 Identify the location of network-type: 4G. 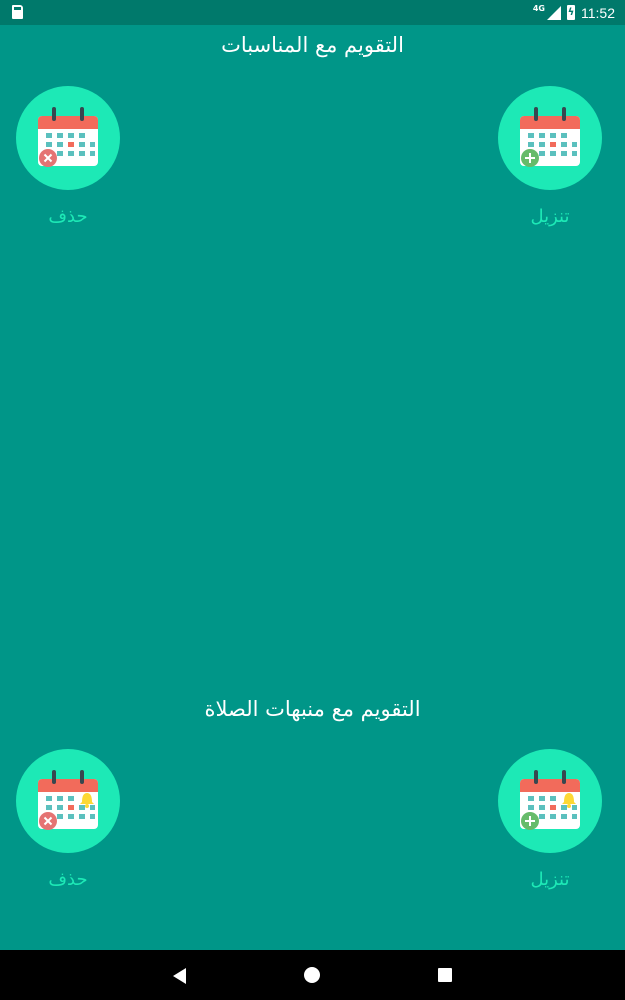
(538, 8).